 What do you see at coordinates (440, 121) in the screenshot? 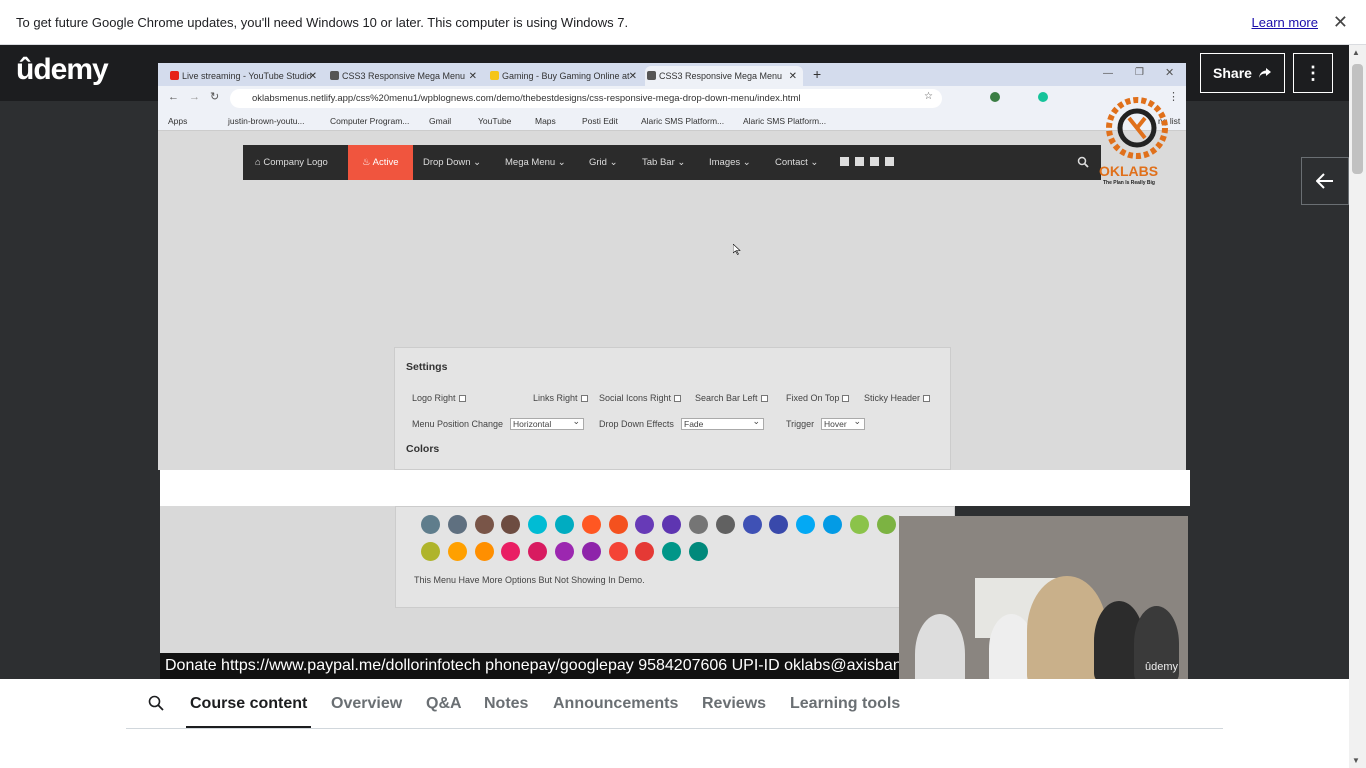
I see `bookmark-item: Gmail` at bounding box center [440, 121].